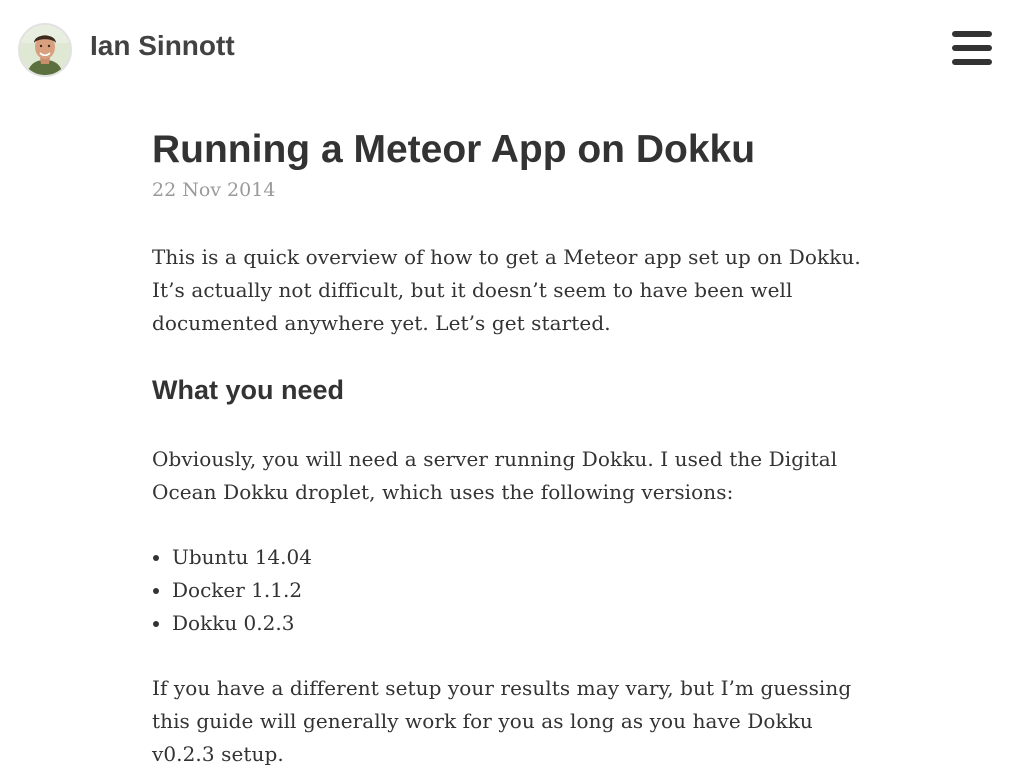 The image size is (1024, 768). I want to click on list-item: Docker 1.1.2, so click(524, 590).